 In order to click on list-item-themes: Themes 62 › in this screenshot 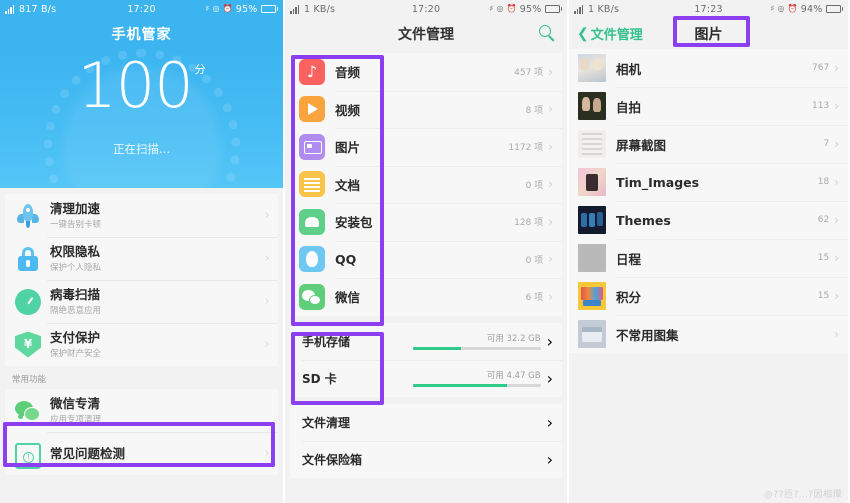, I will do `click(708, 220)`.